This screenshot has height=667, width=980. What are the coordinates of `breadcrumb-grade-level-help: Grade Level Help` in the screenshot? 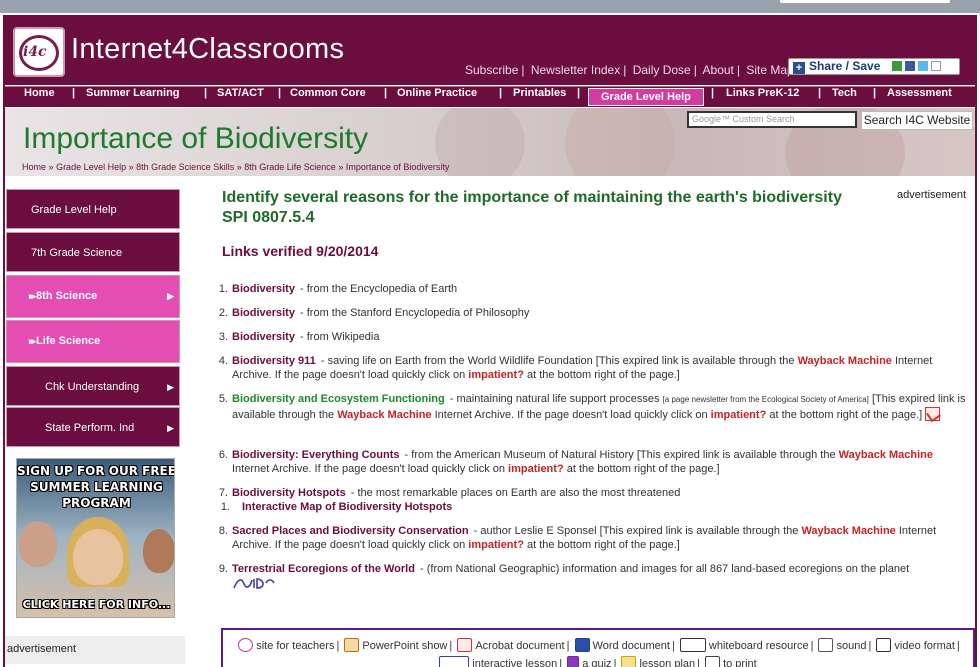 It's located at (91, 167).